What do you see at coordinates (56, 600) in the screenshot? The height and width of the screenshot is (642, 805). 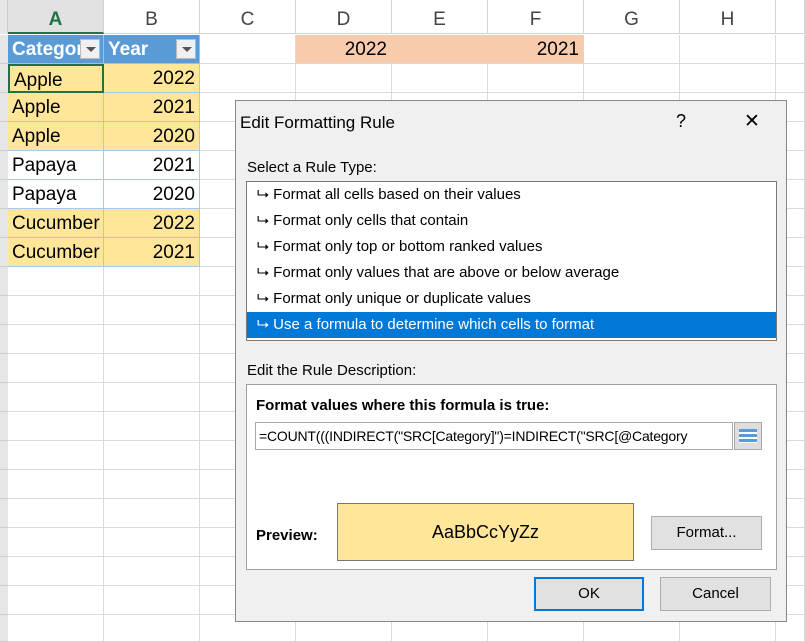 I see `cell-A20` at bounding box center [56, 600].